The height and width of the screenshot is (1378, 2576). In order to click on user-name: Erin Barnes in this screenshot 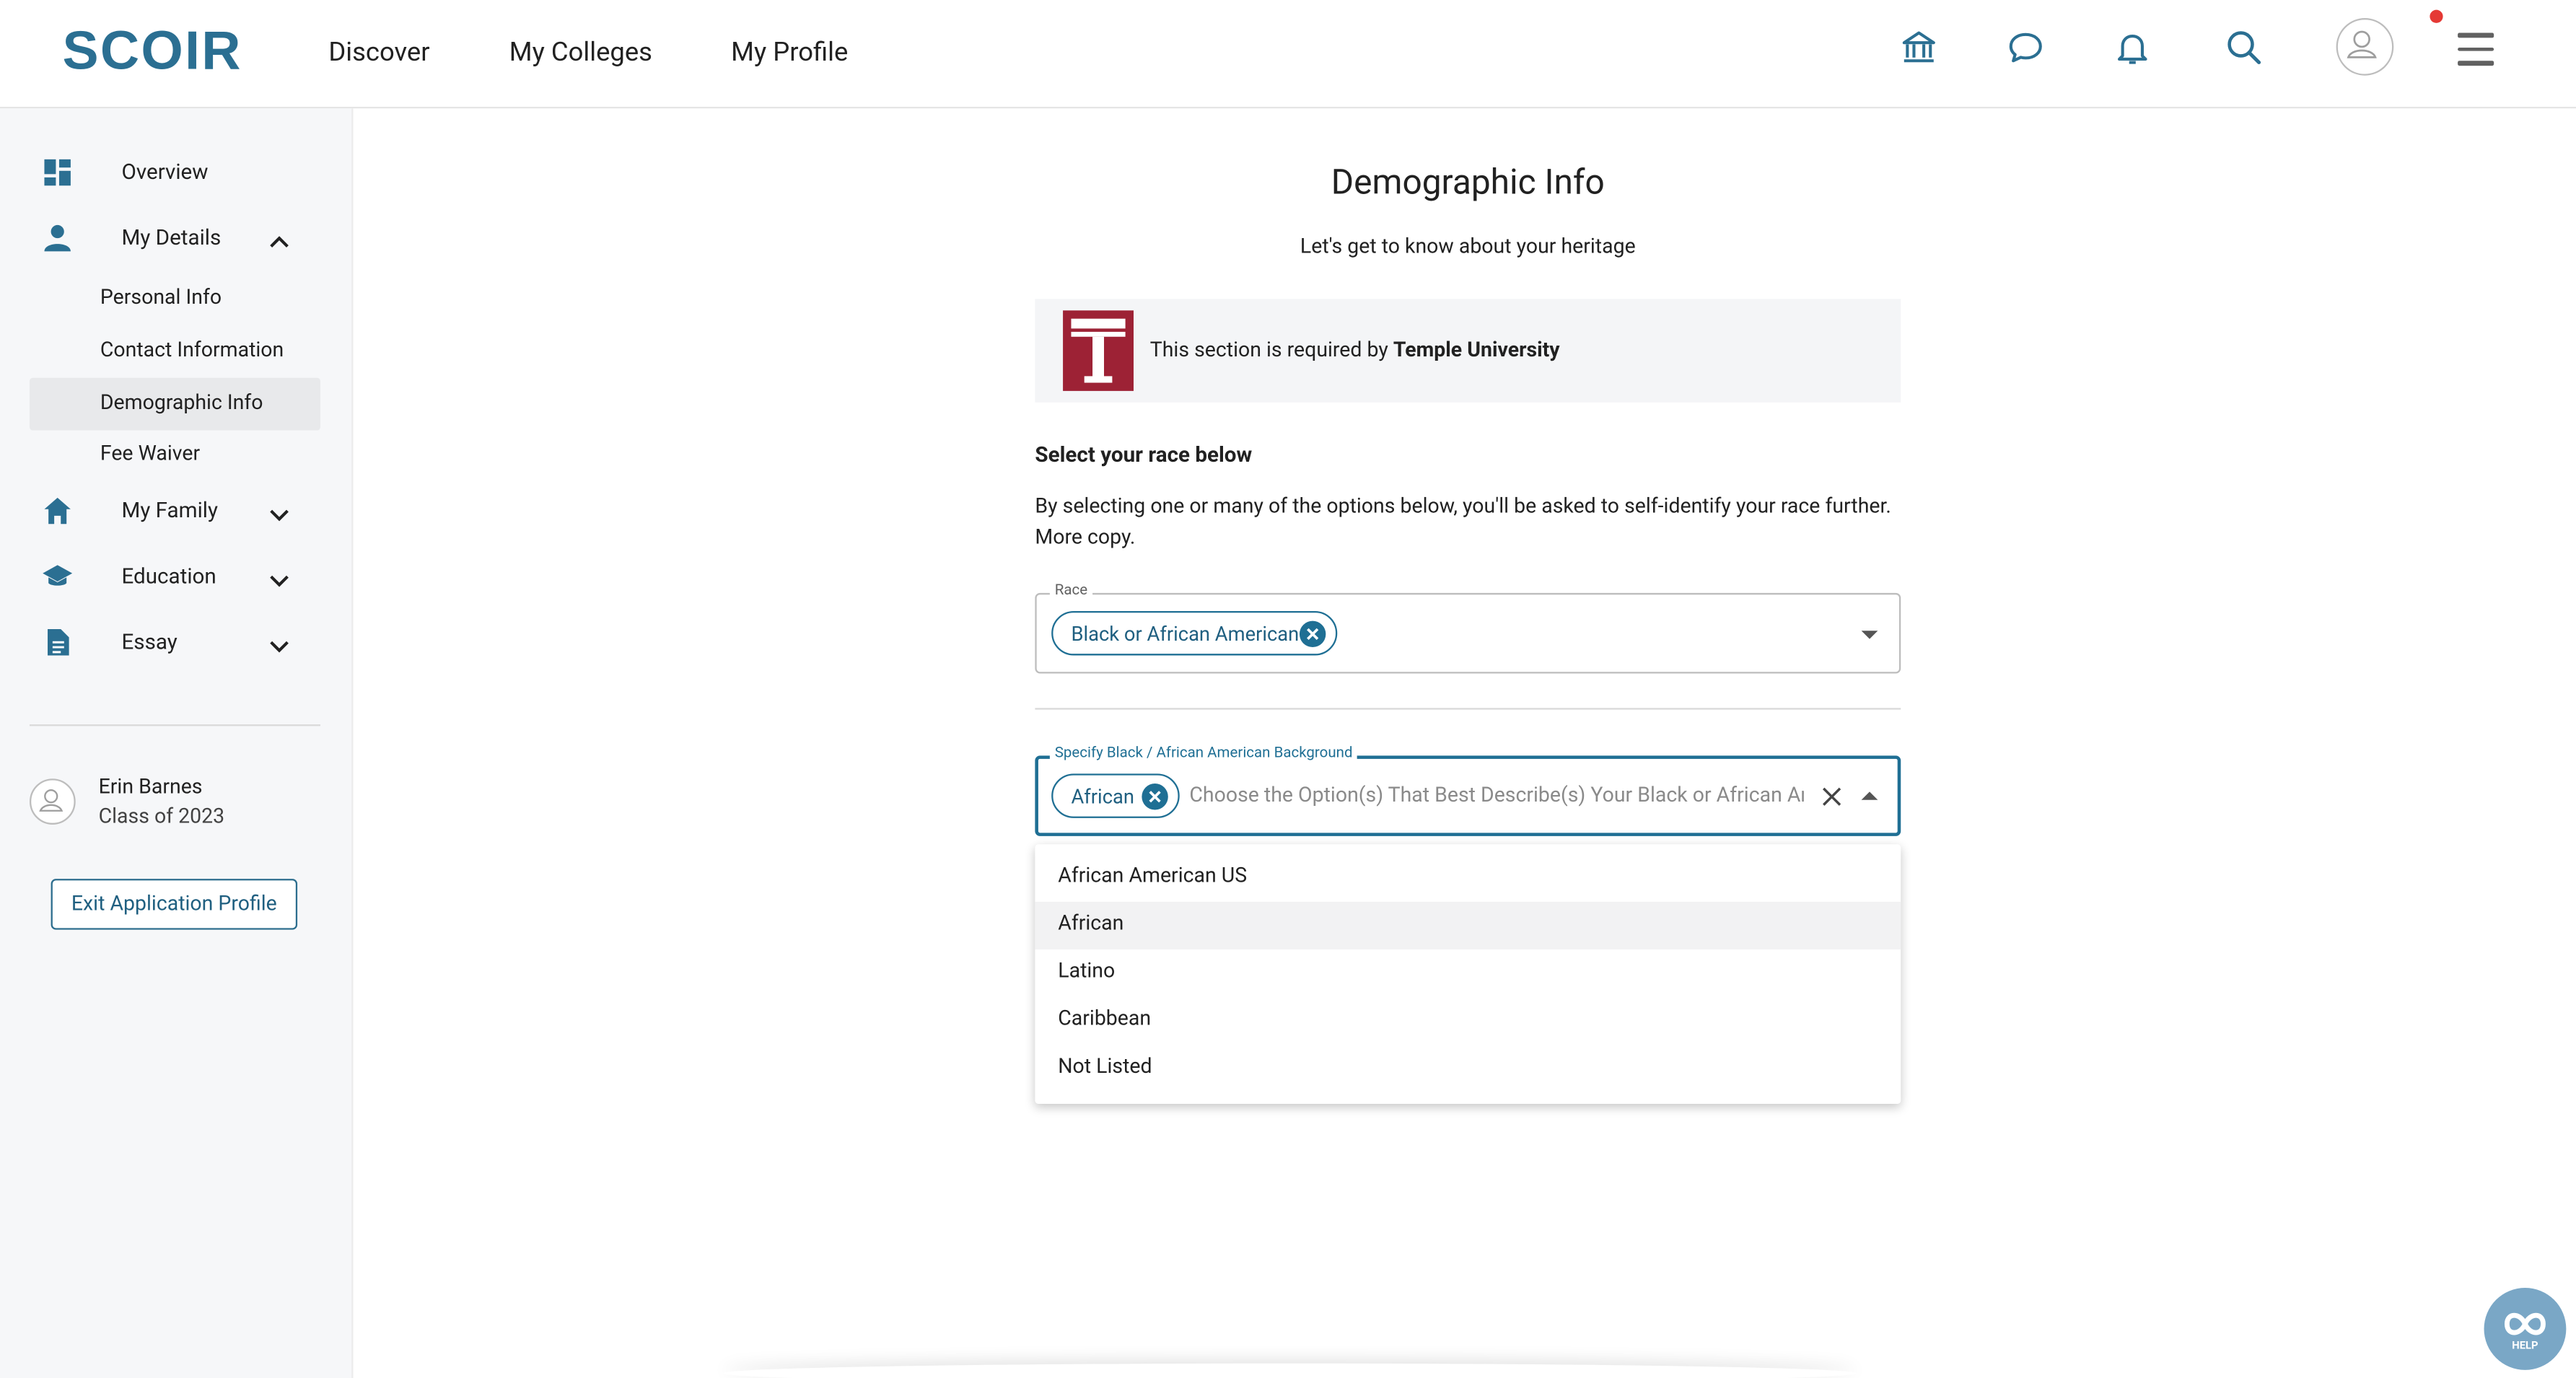, I will do `click(150, 787)`.